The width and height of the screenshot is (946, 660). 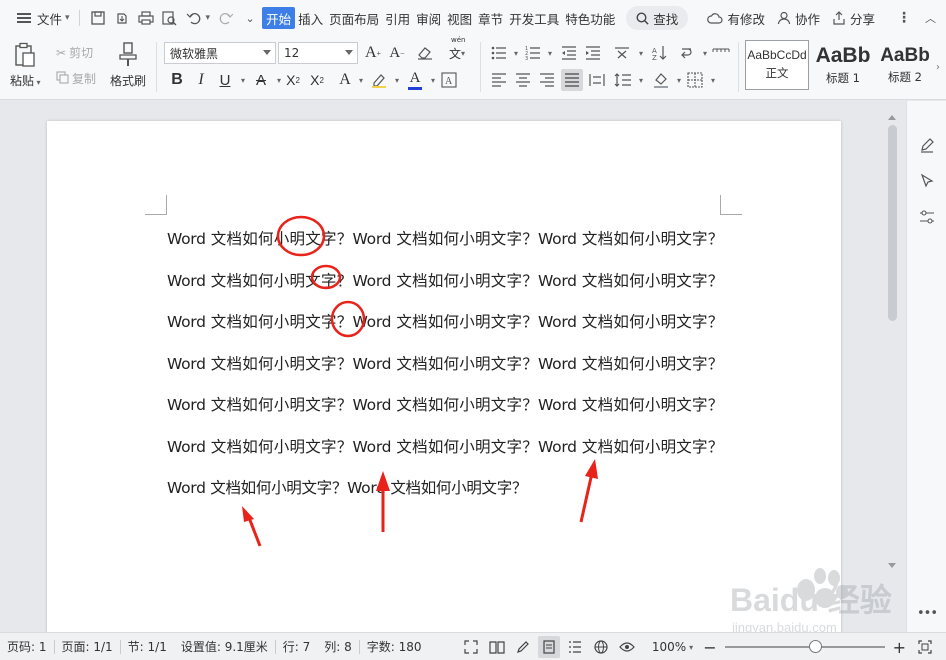 What do you see at coordinates (87, 646) in the screenshot?
I see `status-pages: 页面: 1/1` at bounding box center [87, 646].